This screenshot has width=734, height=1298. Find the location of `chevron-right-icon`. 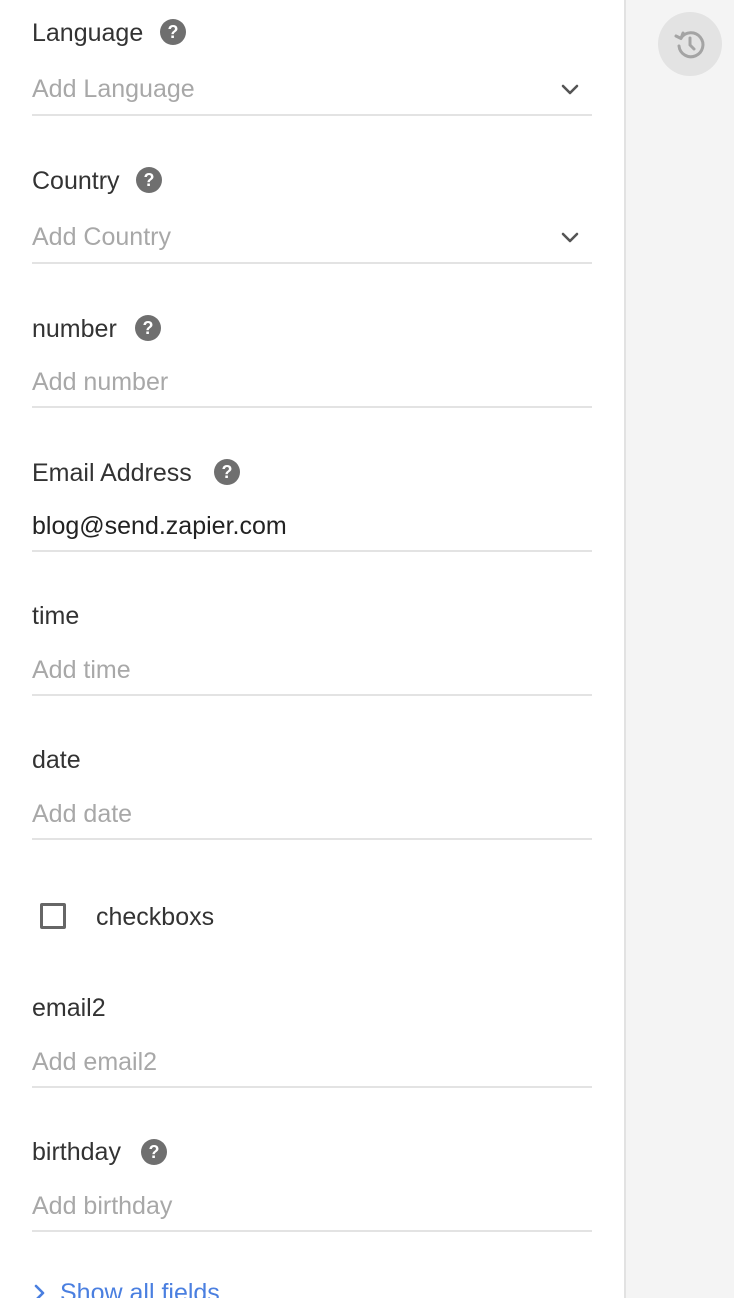

chevron-right-icon is located at coordinates (39, 1291).